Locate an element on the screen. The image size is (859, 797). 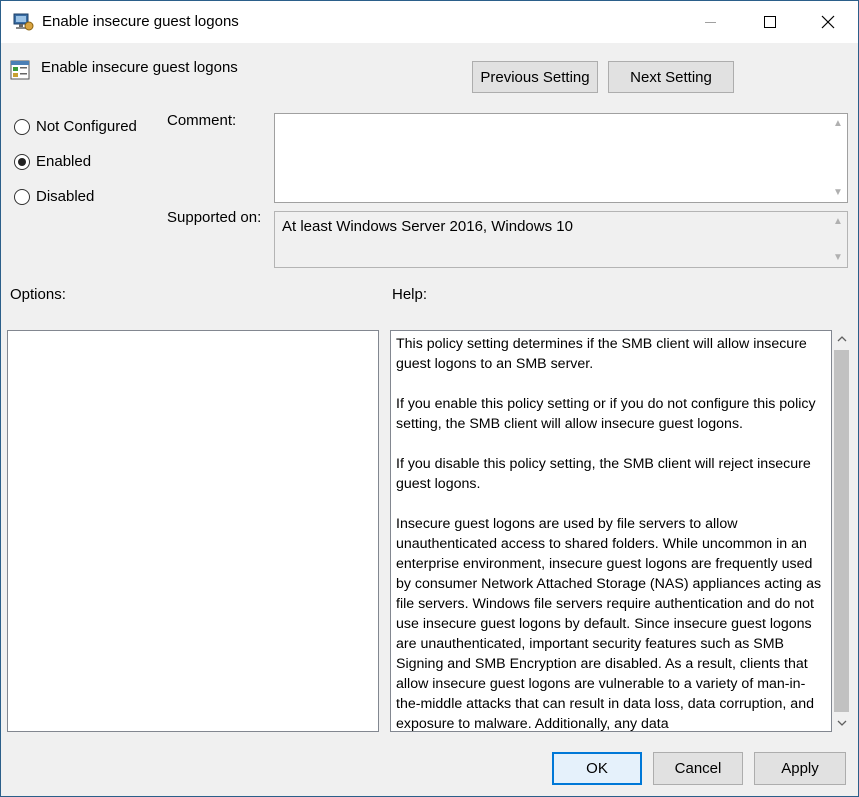
setting-icon is located at coordinates (20, 70).